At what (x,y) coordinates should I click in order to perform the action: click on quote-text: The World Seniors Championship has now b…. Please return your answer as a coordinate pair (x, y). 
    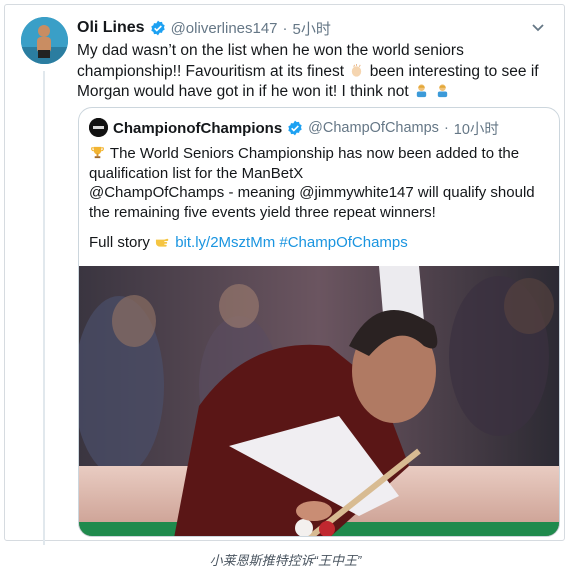
    Looking at the image, I should click on (319, 183).